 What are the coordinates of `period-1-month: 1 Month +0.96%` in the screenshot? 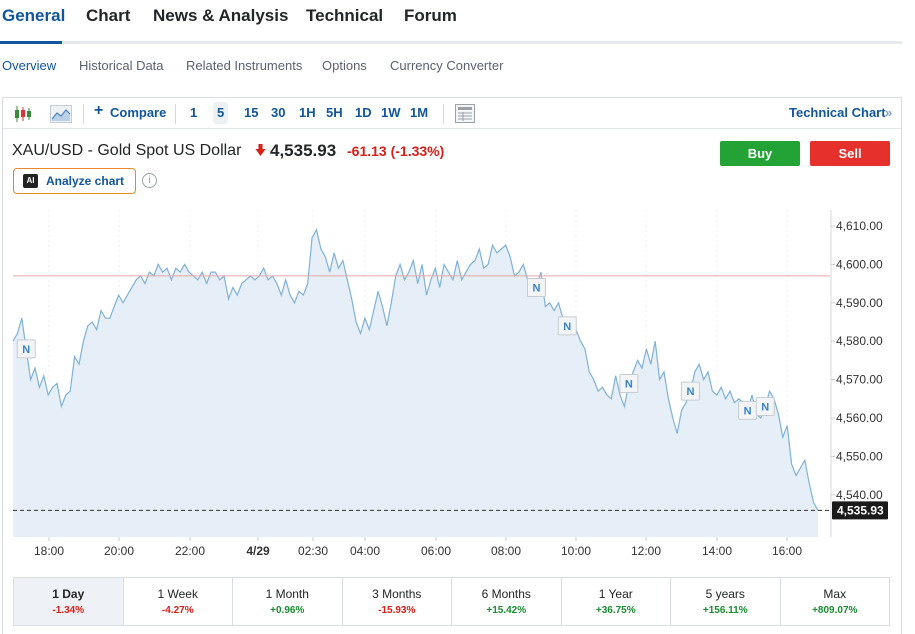 It's located at (288, 601).